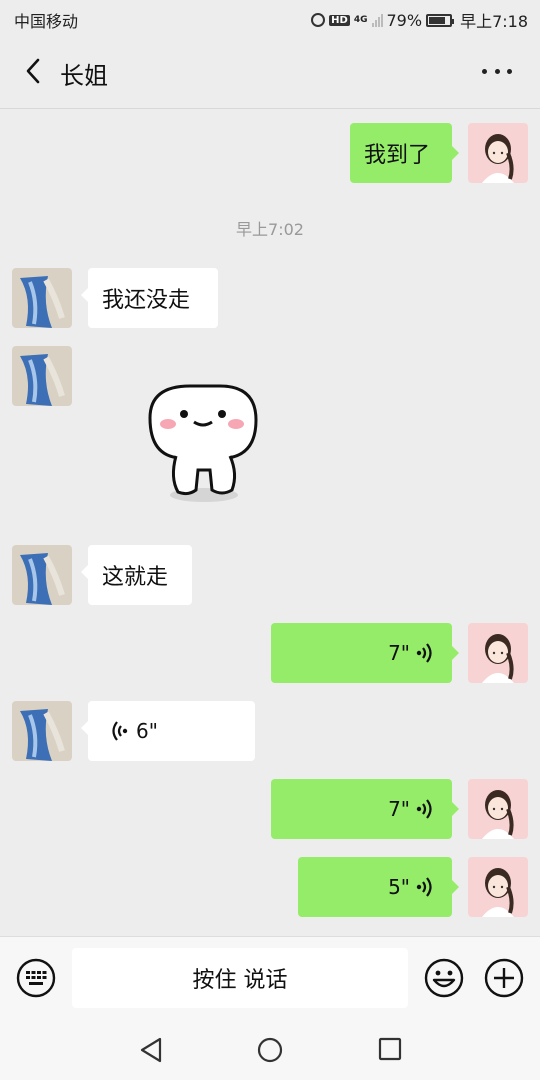  What do you see at coordinates (203, 443) in the screenshot?
I see `white-blob-sticker` at bounding box center [203, 443].